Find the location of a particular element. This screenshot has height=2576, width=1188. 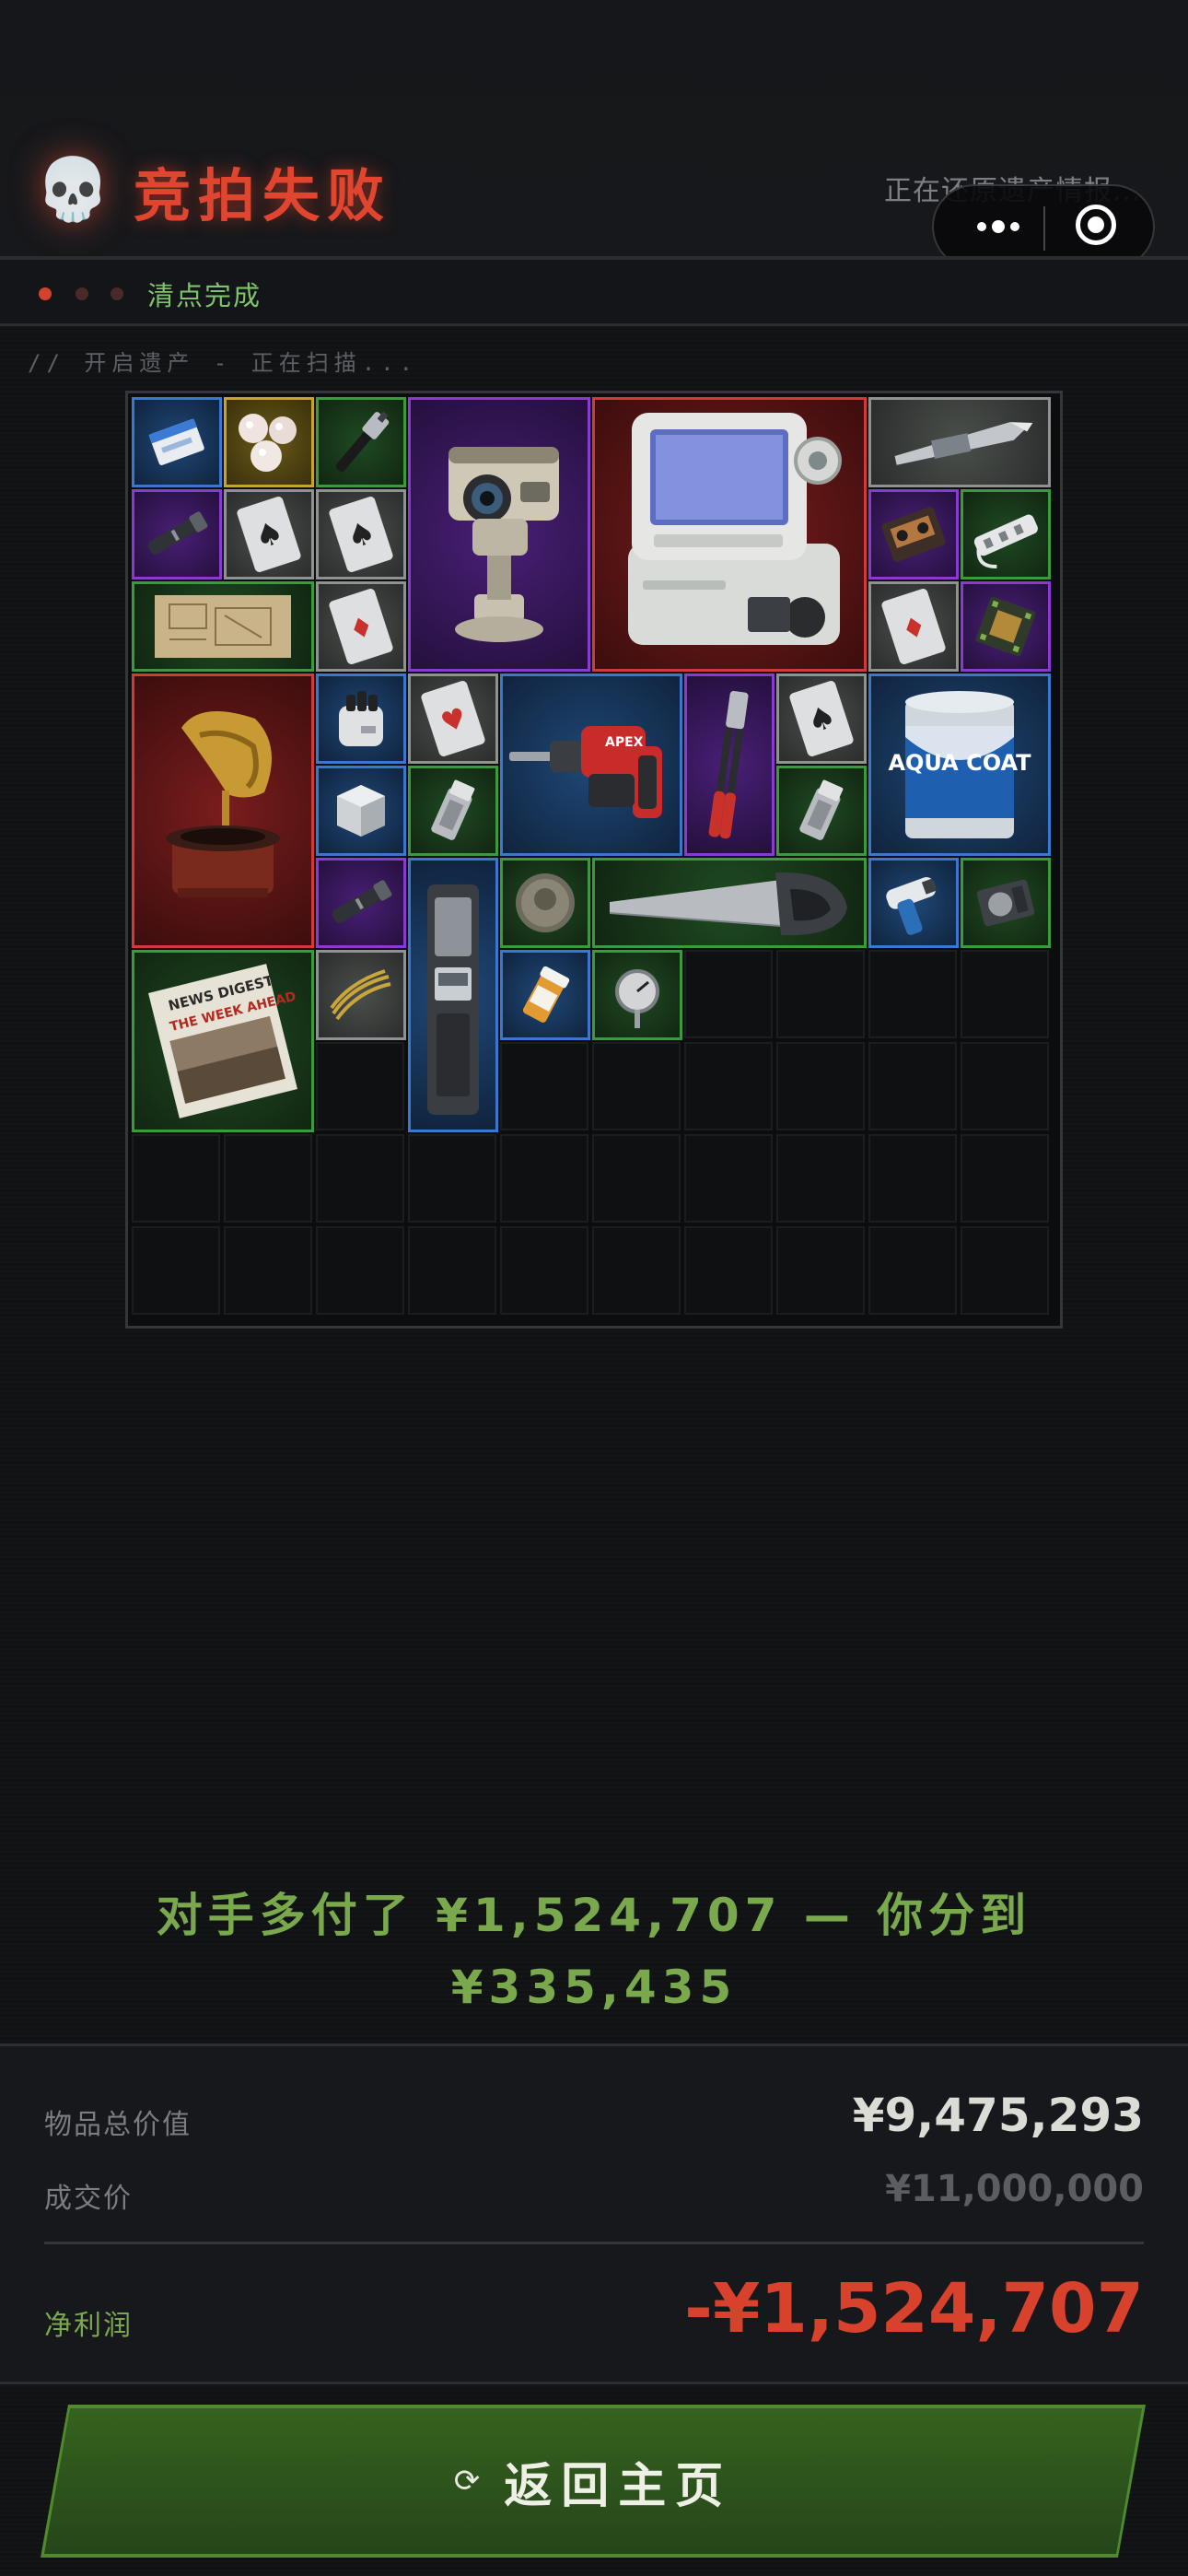

gauge-thermometer-item is located at coordinates (637, 995).